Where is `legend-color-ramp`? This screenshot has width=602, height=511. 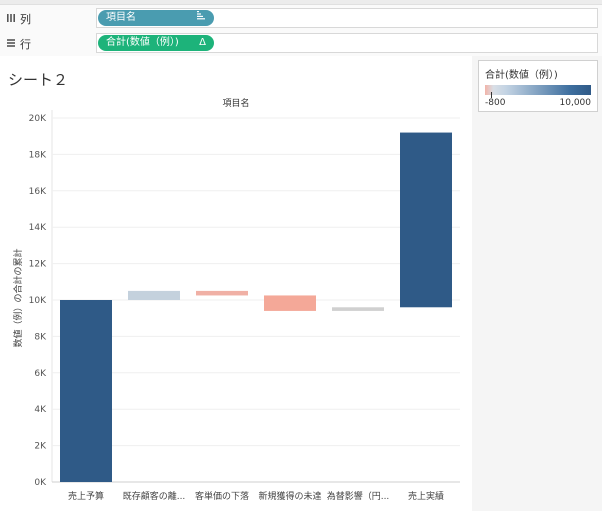 legend-color-ramp is located at coordinates (538, 90).